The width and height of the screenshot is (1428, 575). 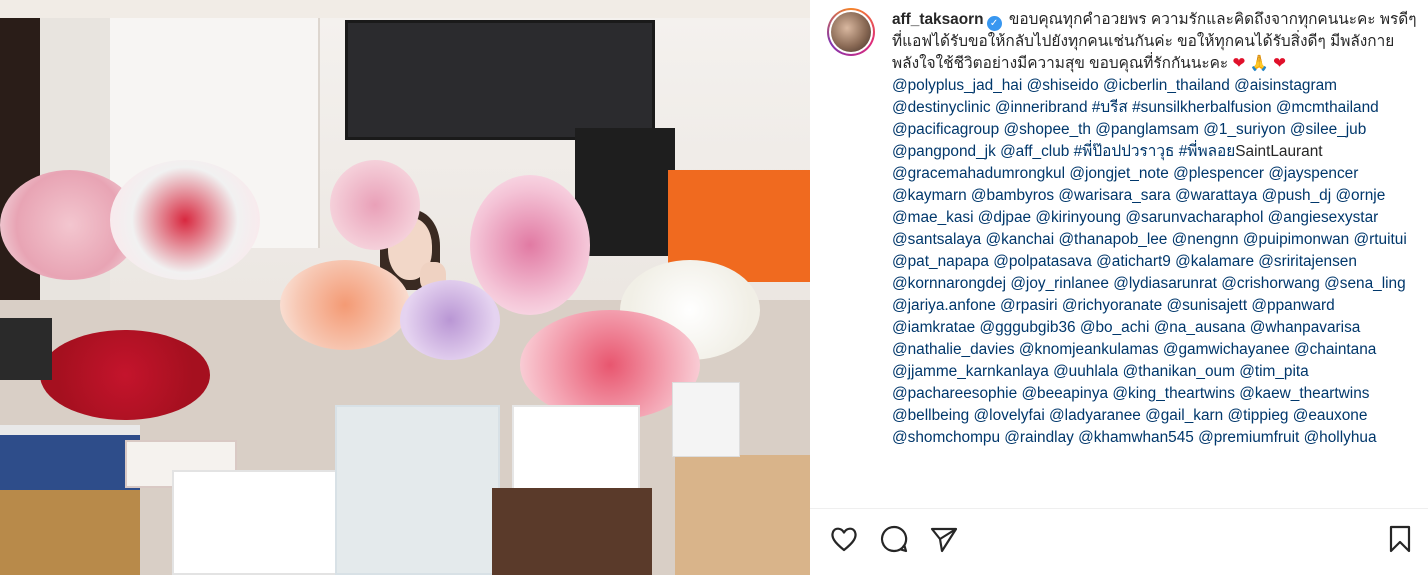 What do you see at coordinates (949, 283) in the screenshot?
I see `mention-link: @kornnarongdej` at bounding box center [949, 283].